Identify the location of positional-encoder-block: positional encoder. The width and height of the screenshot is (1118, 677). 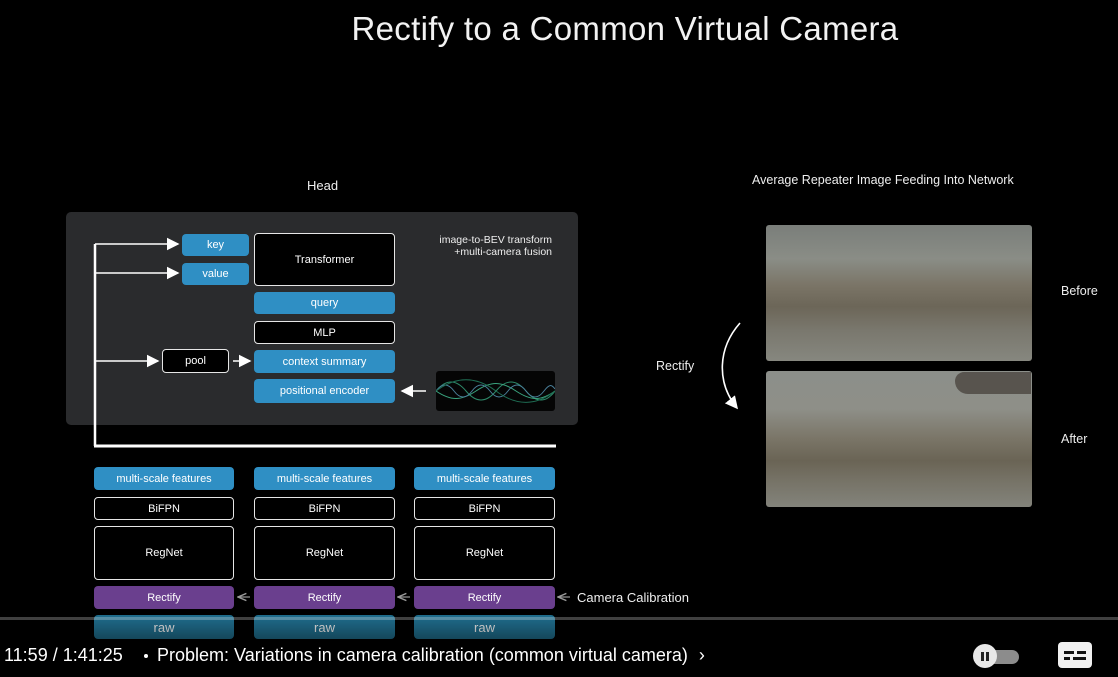
(324, 391).